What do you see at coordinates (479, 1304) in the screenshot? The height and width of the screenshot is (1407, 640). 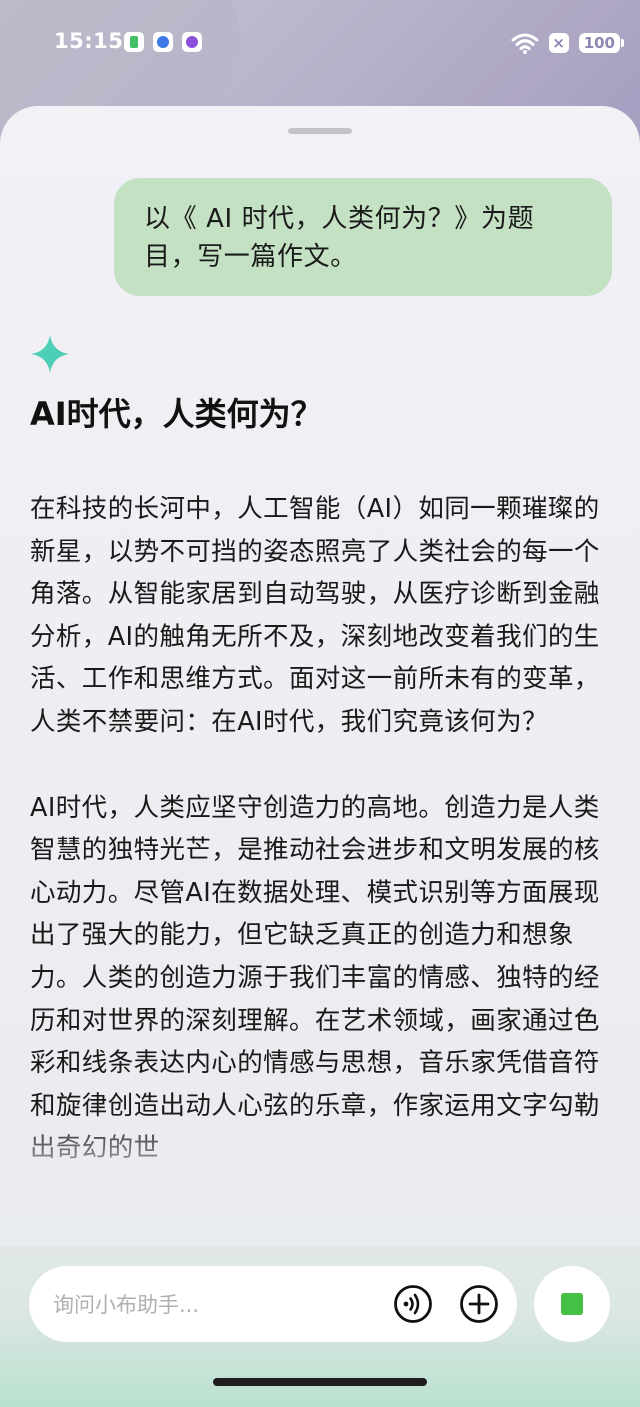 I see `plus-circle-icon` at bounding box center [479, 1304].